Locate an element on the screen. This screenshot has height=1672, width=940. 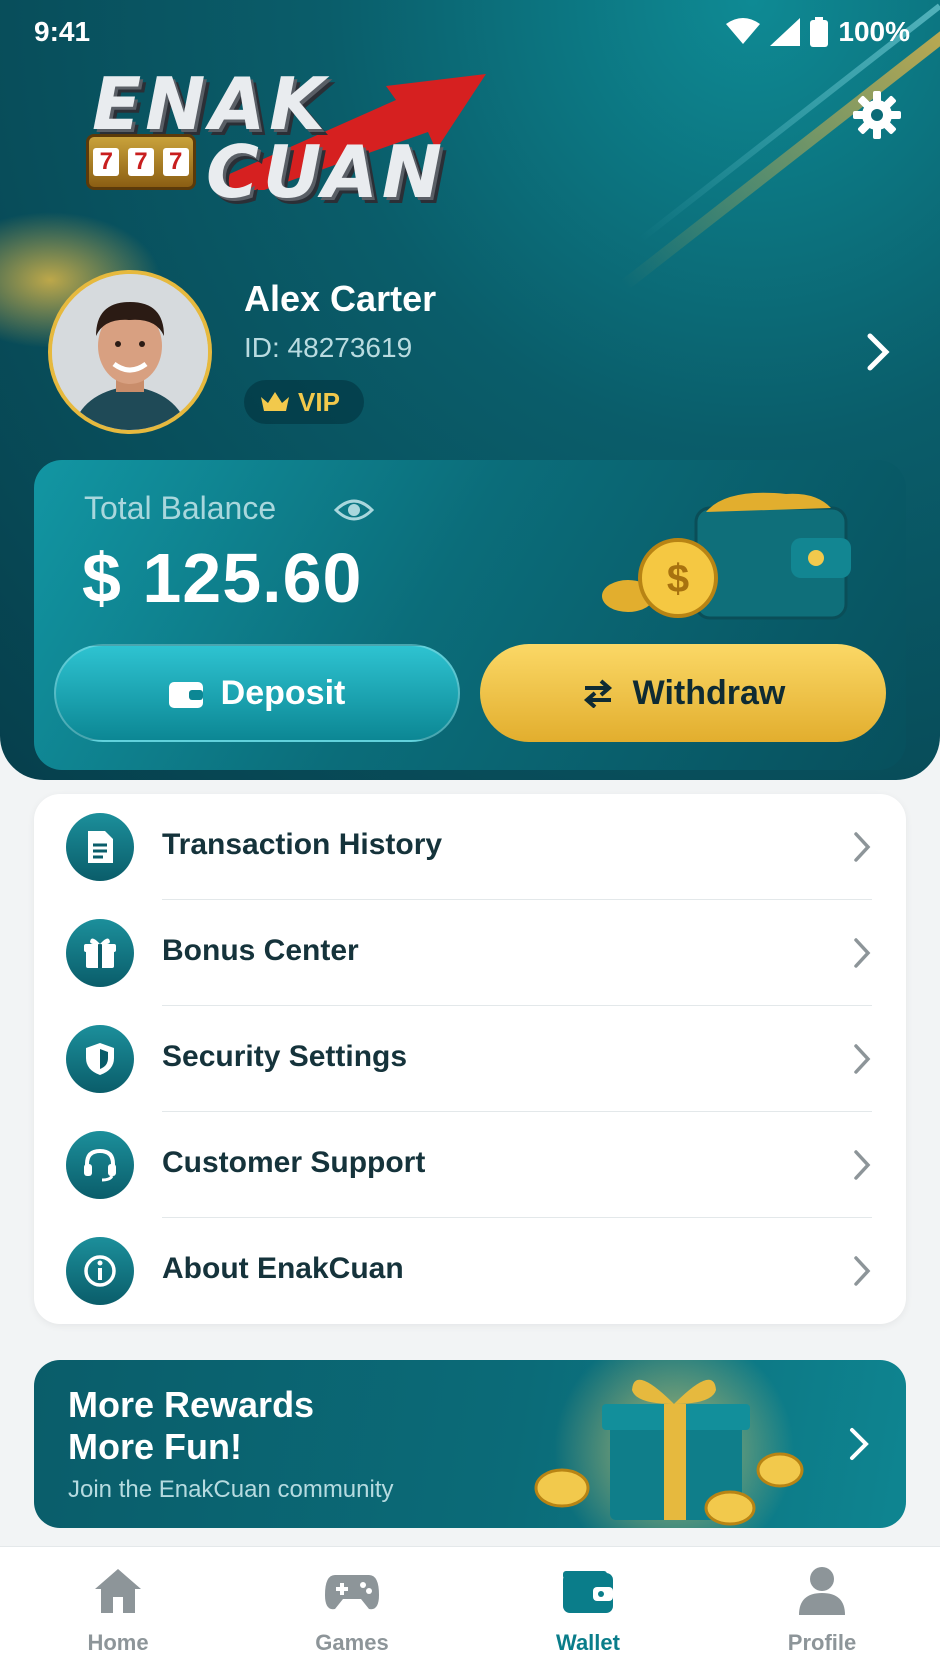
user-name: Alex Carter is located at coordinates (340, 298).